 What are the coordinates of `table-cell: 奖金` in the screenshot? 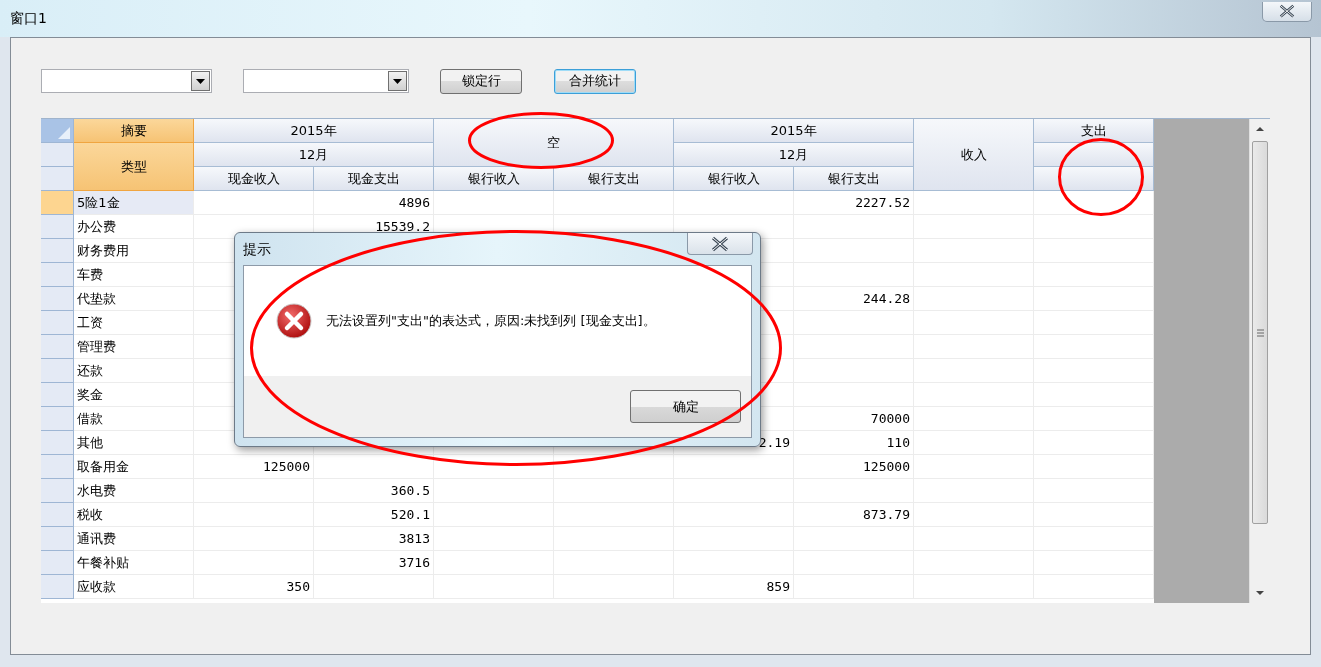 It's located at (134, 395).